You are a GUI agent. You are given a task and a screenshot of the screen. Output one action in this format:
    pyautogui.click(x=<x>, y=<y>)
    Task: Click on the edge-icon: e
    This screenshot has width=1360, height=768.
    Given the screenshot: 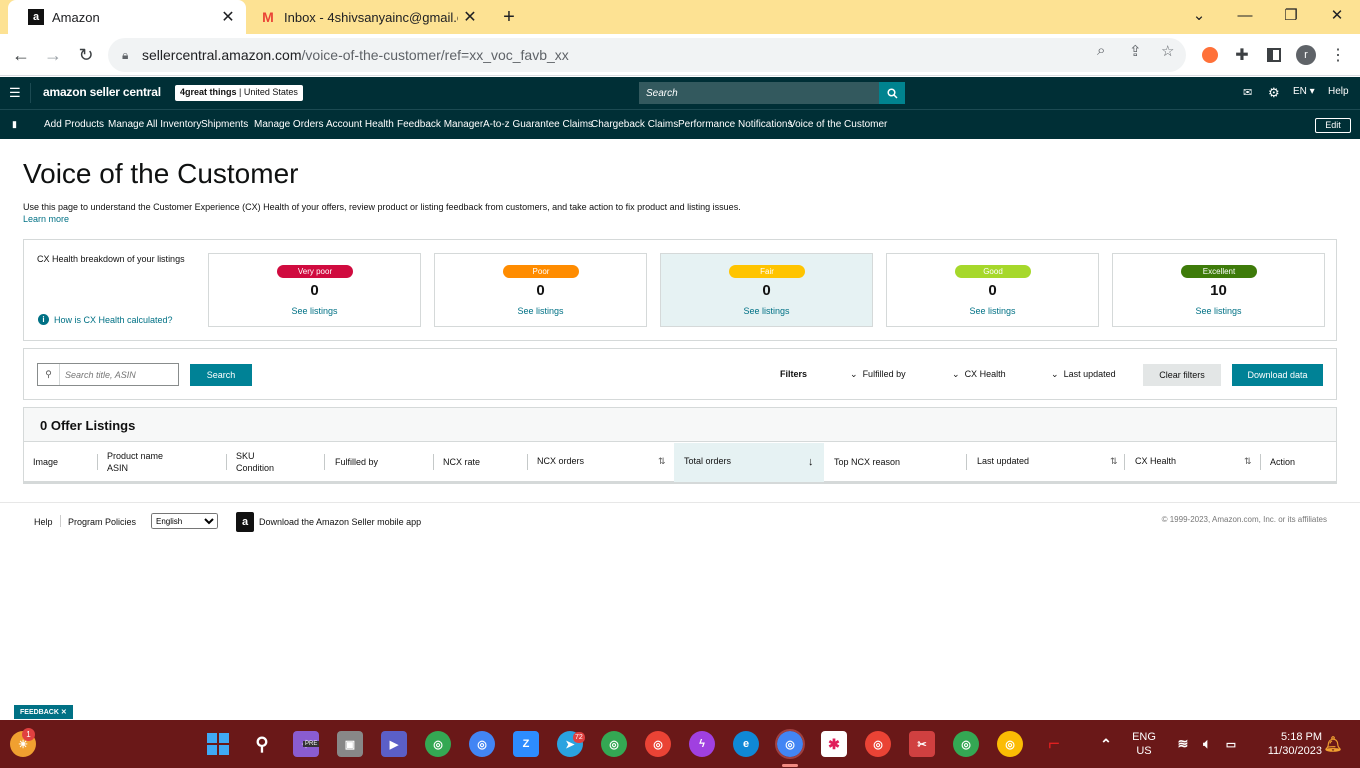 What is the action you would take?
    pyautogui.click(x=746, y=744)
    